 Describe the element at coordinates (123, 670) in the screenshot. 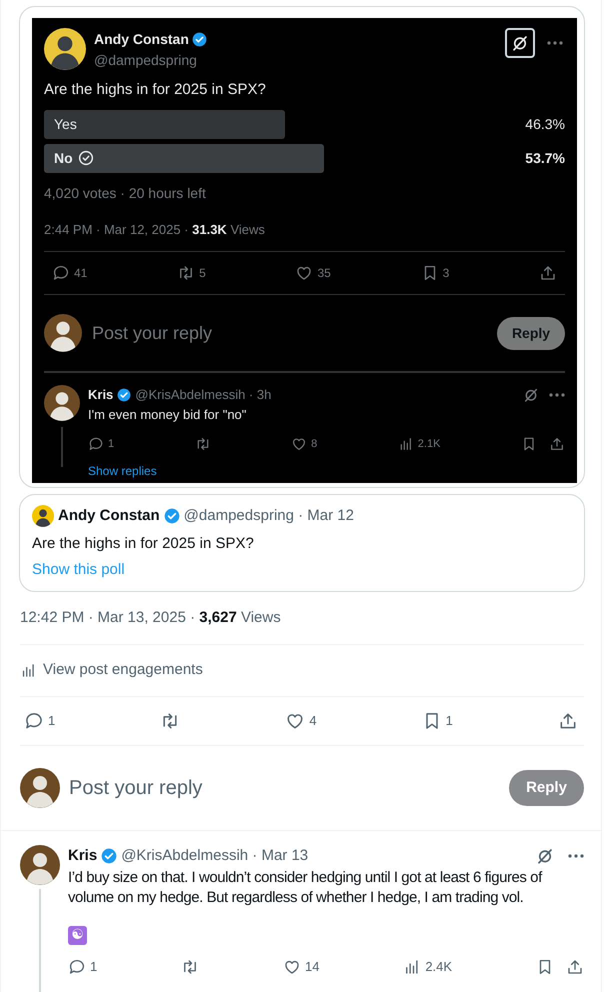

I see `engagements-link: View post engagements` at that location.